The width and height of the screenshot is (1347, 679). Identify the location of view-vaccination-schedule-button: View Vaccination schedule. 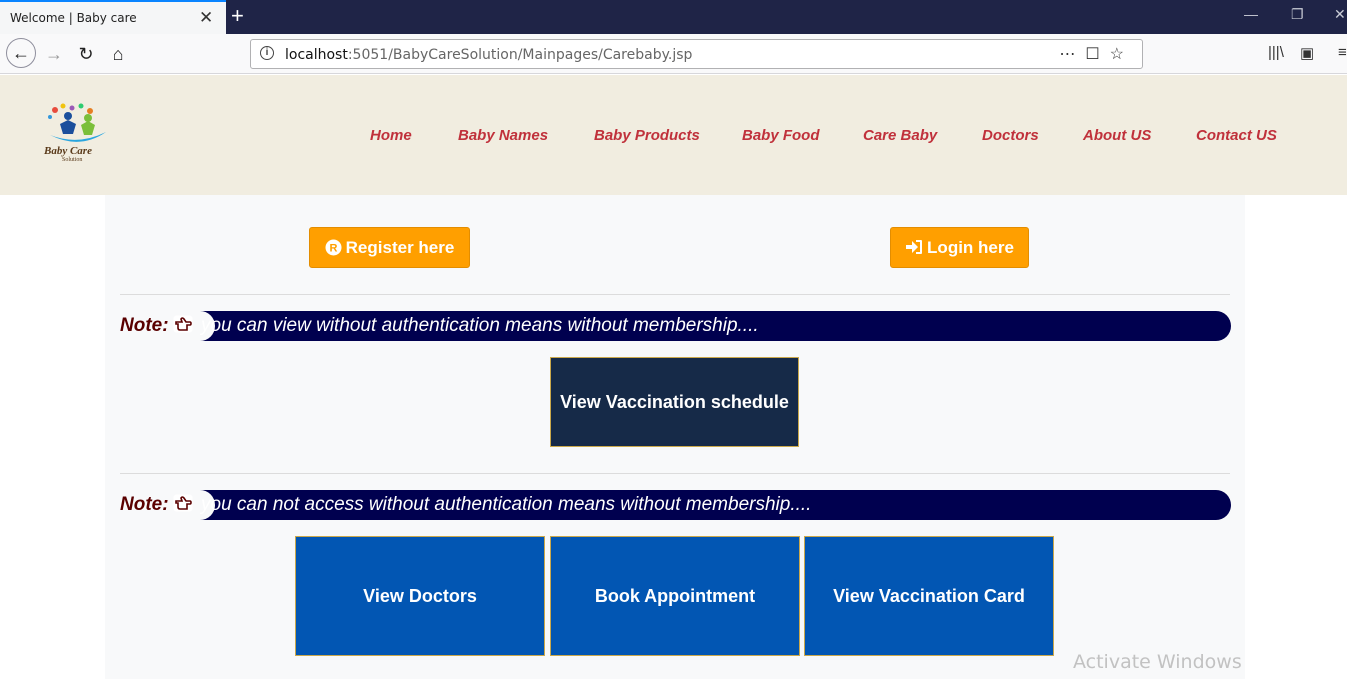
(674, 402).